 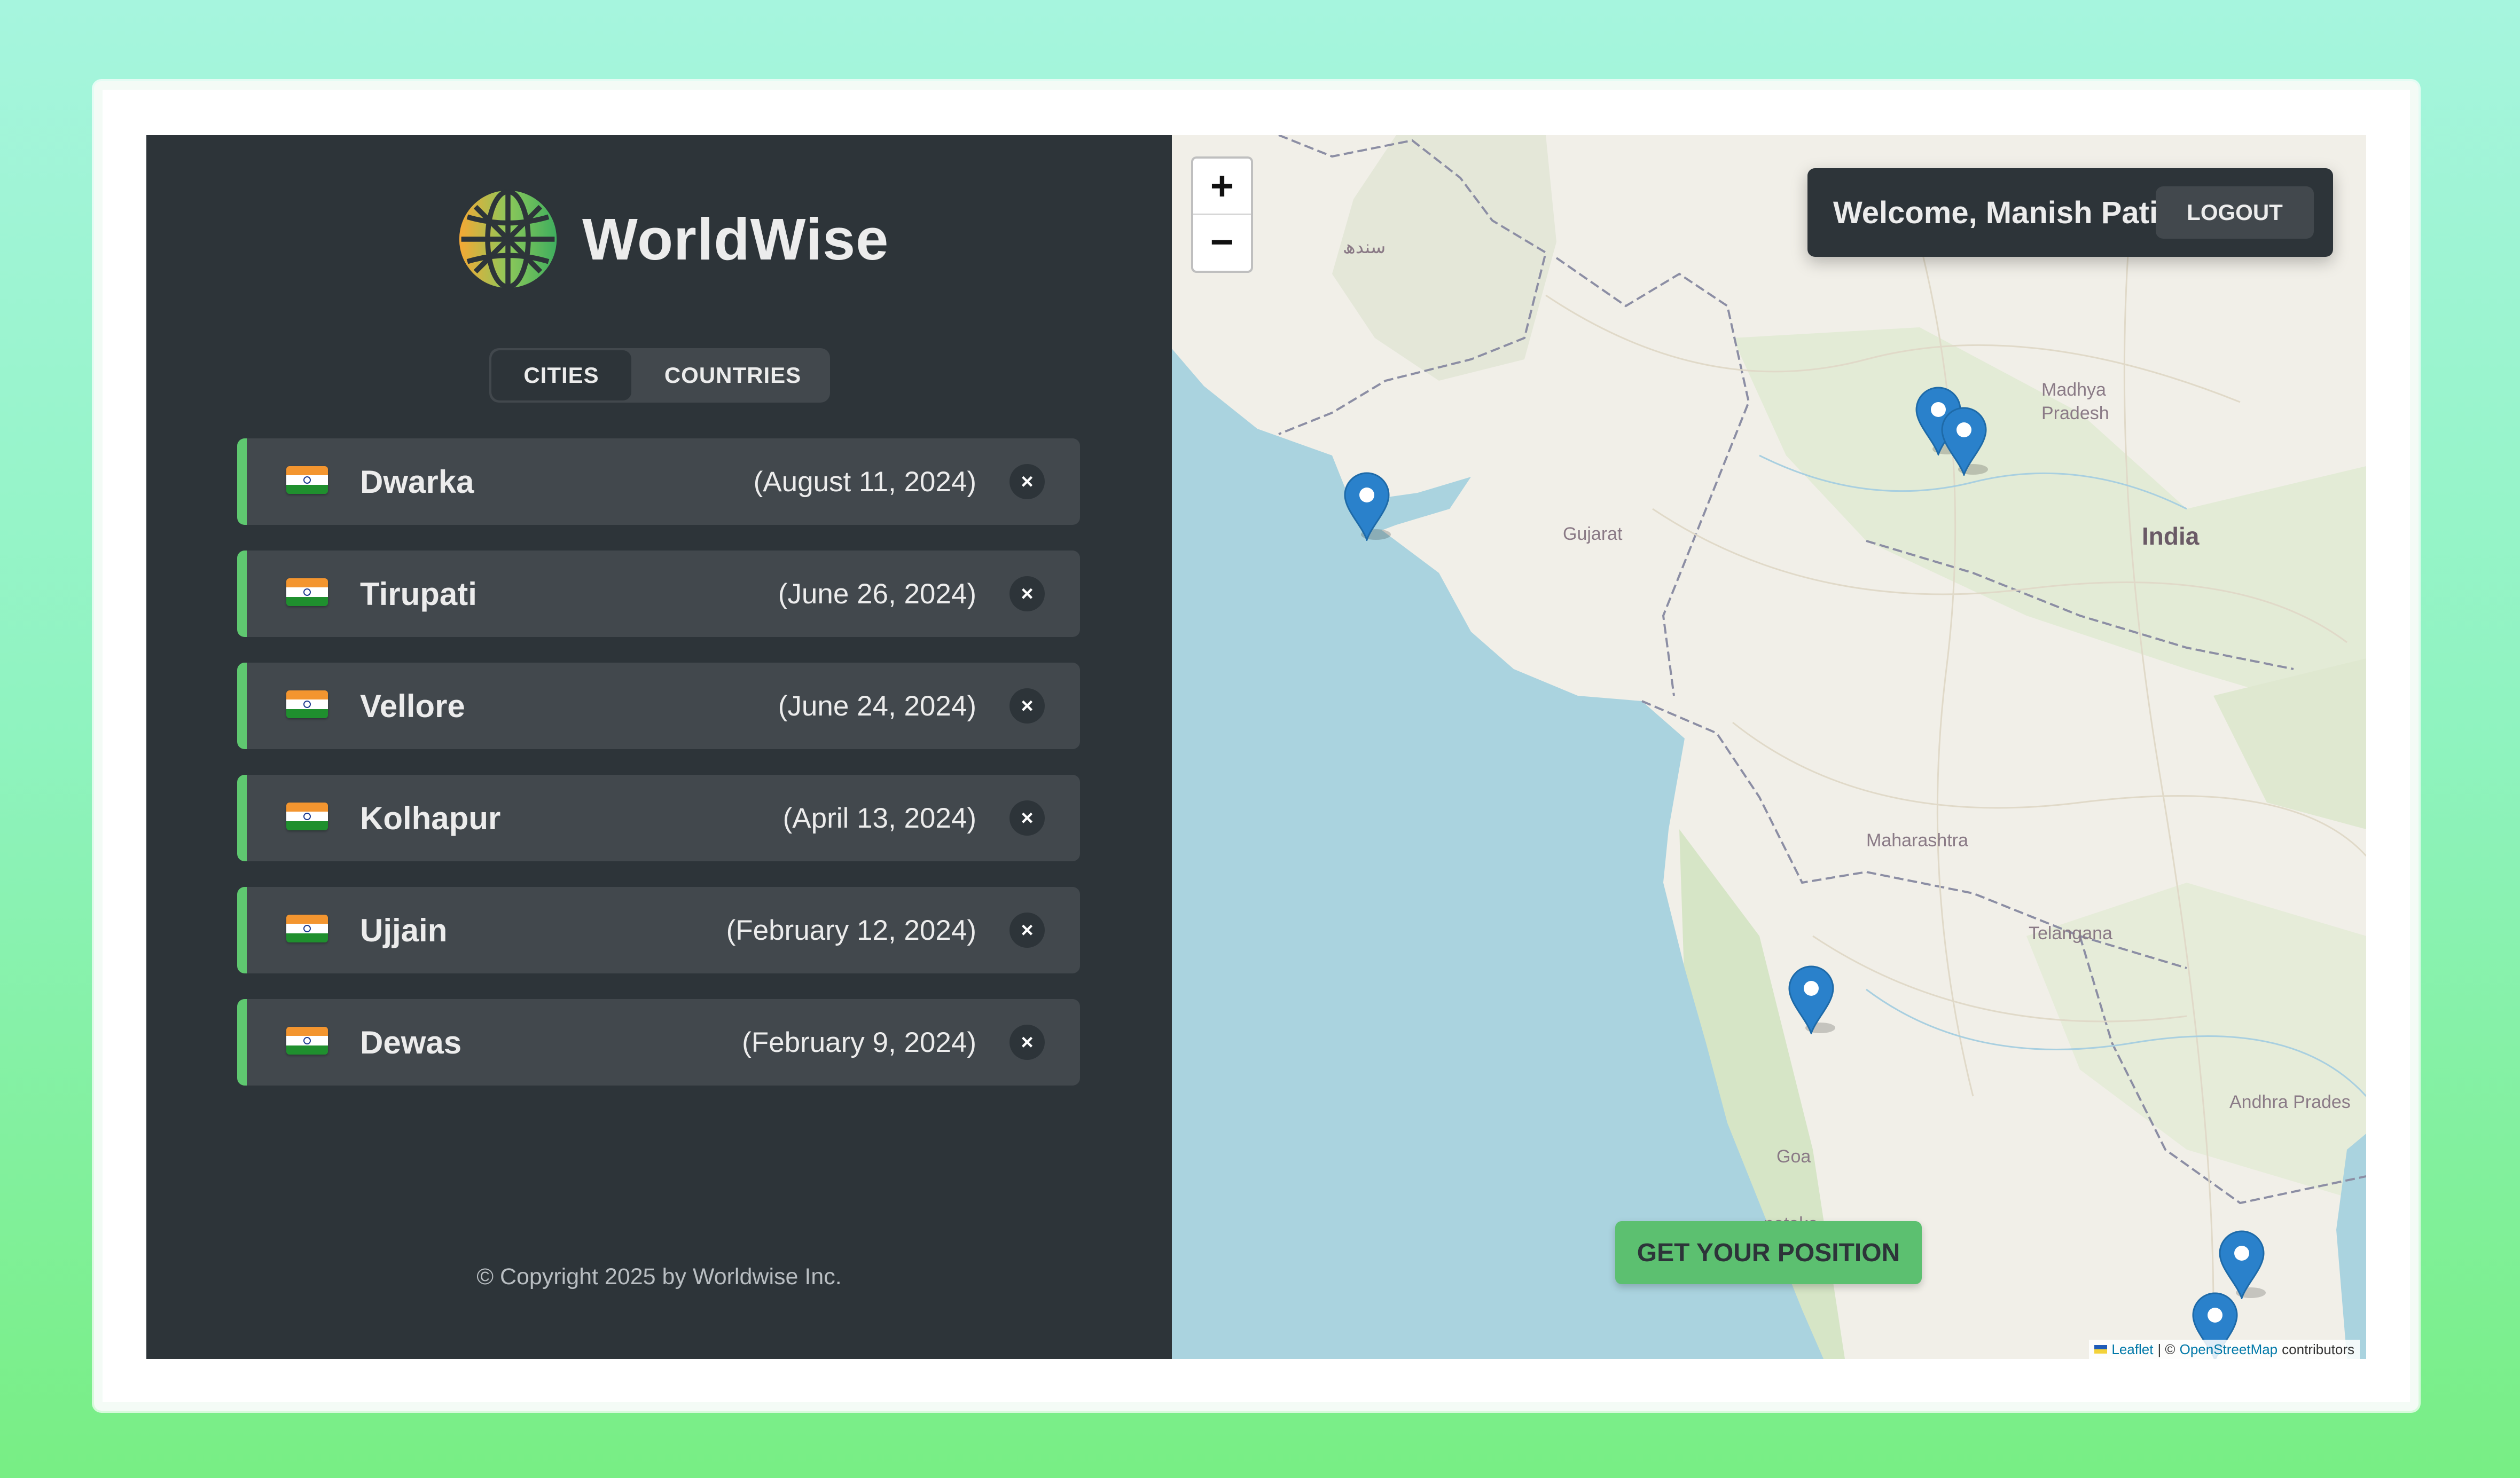 What do you see at coordinates (2101, 1349) in the screenshot?
I see `ukraine-flag-icon` at bounding box center [2101, 1349].